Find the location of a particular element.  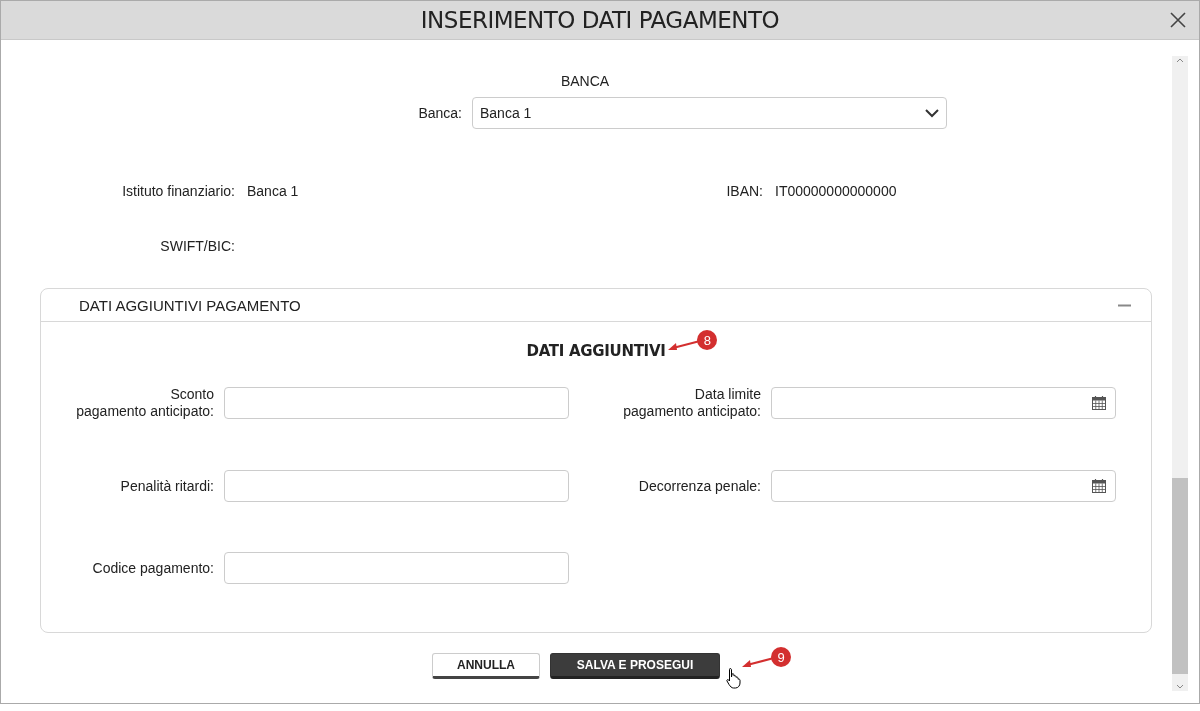

form-heading: DATI AGGIUNTIVI is located at coordinates (596, 351).